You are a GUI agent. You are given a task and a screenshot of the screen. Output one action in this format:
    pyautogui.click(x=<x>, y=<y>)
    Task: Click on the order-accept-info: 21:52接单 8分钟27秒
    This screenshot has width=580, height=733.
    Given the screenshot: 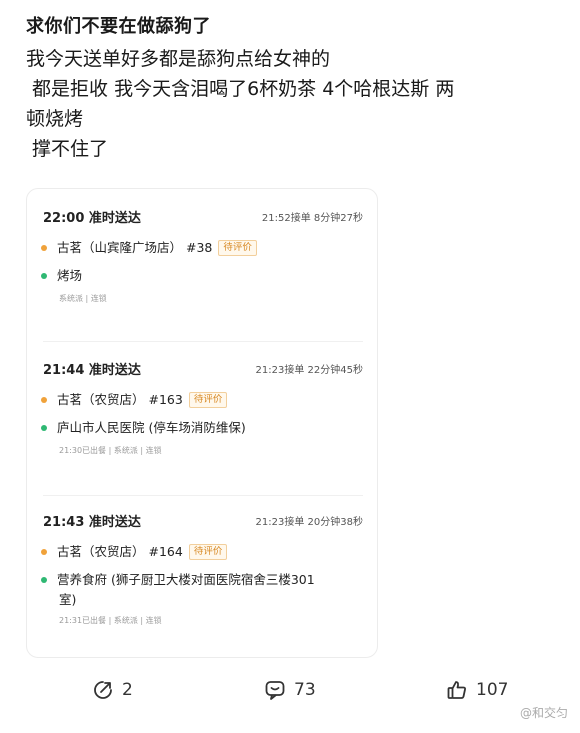 What is the action you would take?
    pyautogui.click(x=312, y=218)
    